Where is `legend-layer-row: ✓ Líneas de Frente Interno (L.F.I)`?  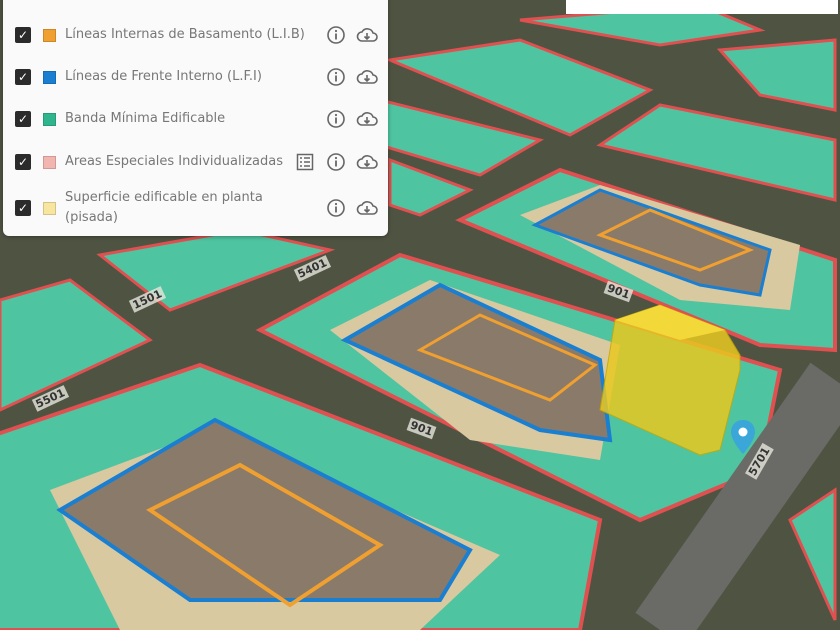 legend-layer-row: ✓ Líneas de Frente Interno (L.F.I) is located at coordinates (196, 77).